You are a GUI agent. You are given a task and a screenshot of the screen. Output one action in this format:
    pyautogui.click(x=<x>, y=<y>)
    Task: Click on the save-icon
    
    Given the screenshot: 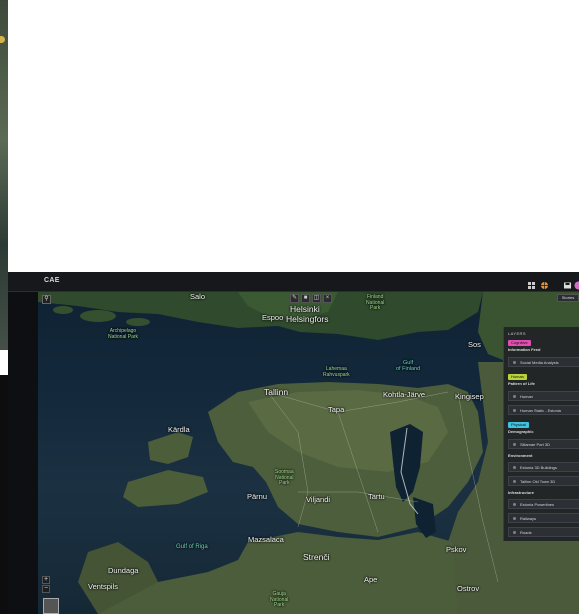 What is the action you would take?
    pyautogui.click(x=567, y=283)
    